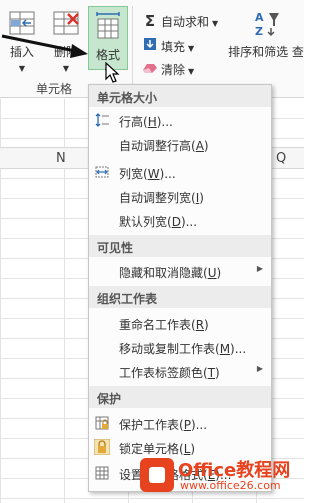  I want to click on svg-text: A, so click(259, 17).